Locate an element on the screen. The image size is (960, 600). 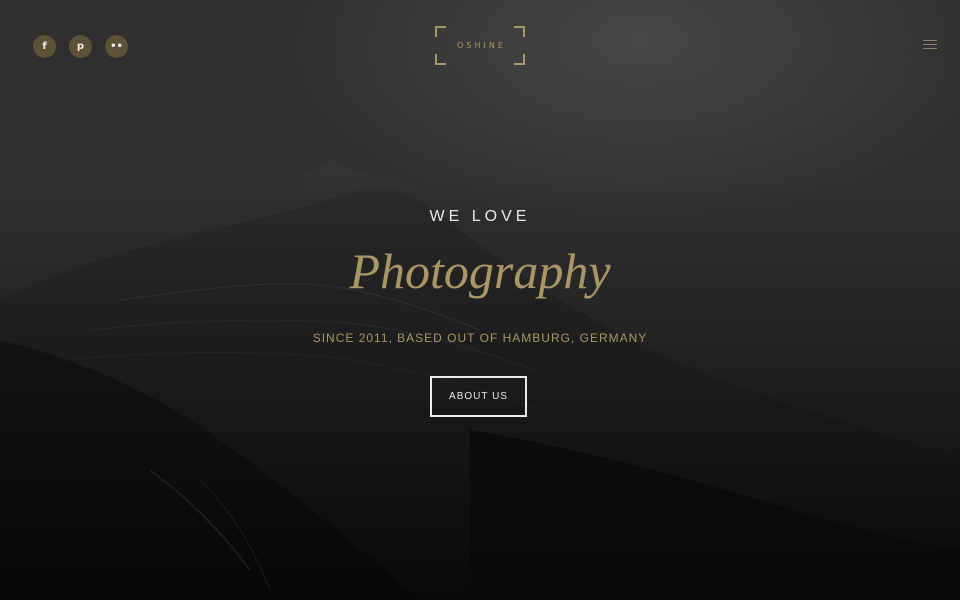
flickr-icon: •• is located at coordinates (116, 46).